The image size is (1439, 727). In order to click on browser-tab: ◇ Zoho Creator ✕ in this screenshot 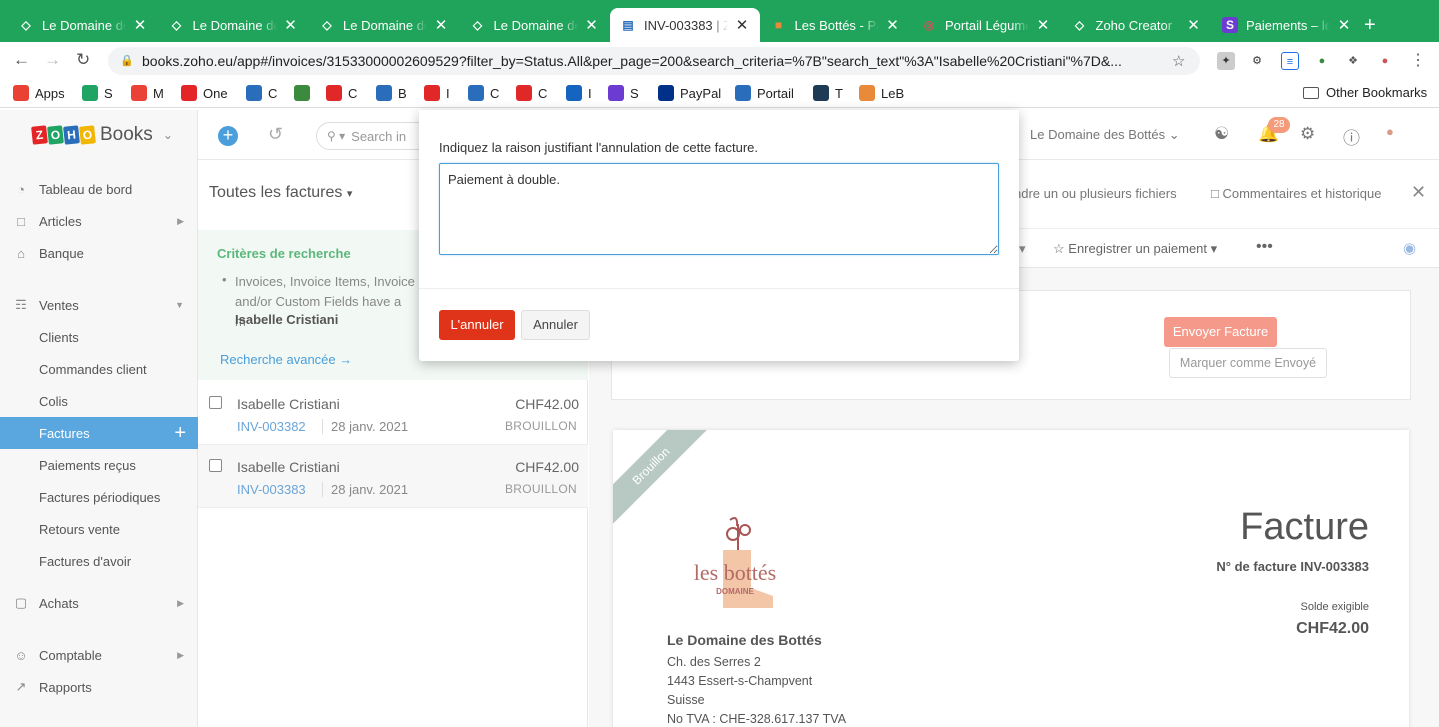, I will do `click(1137, 25)`.